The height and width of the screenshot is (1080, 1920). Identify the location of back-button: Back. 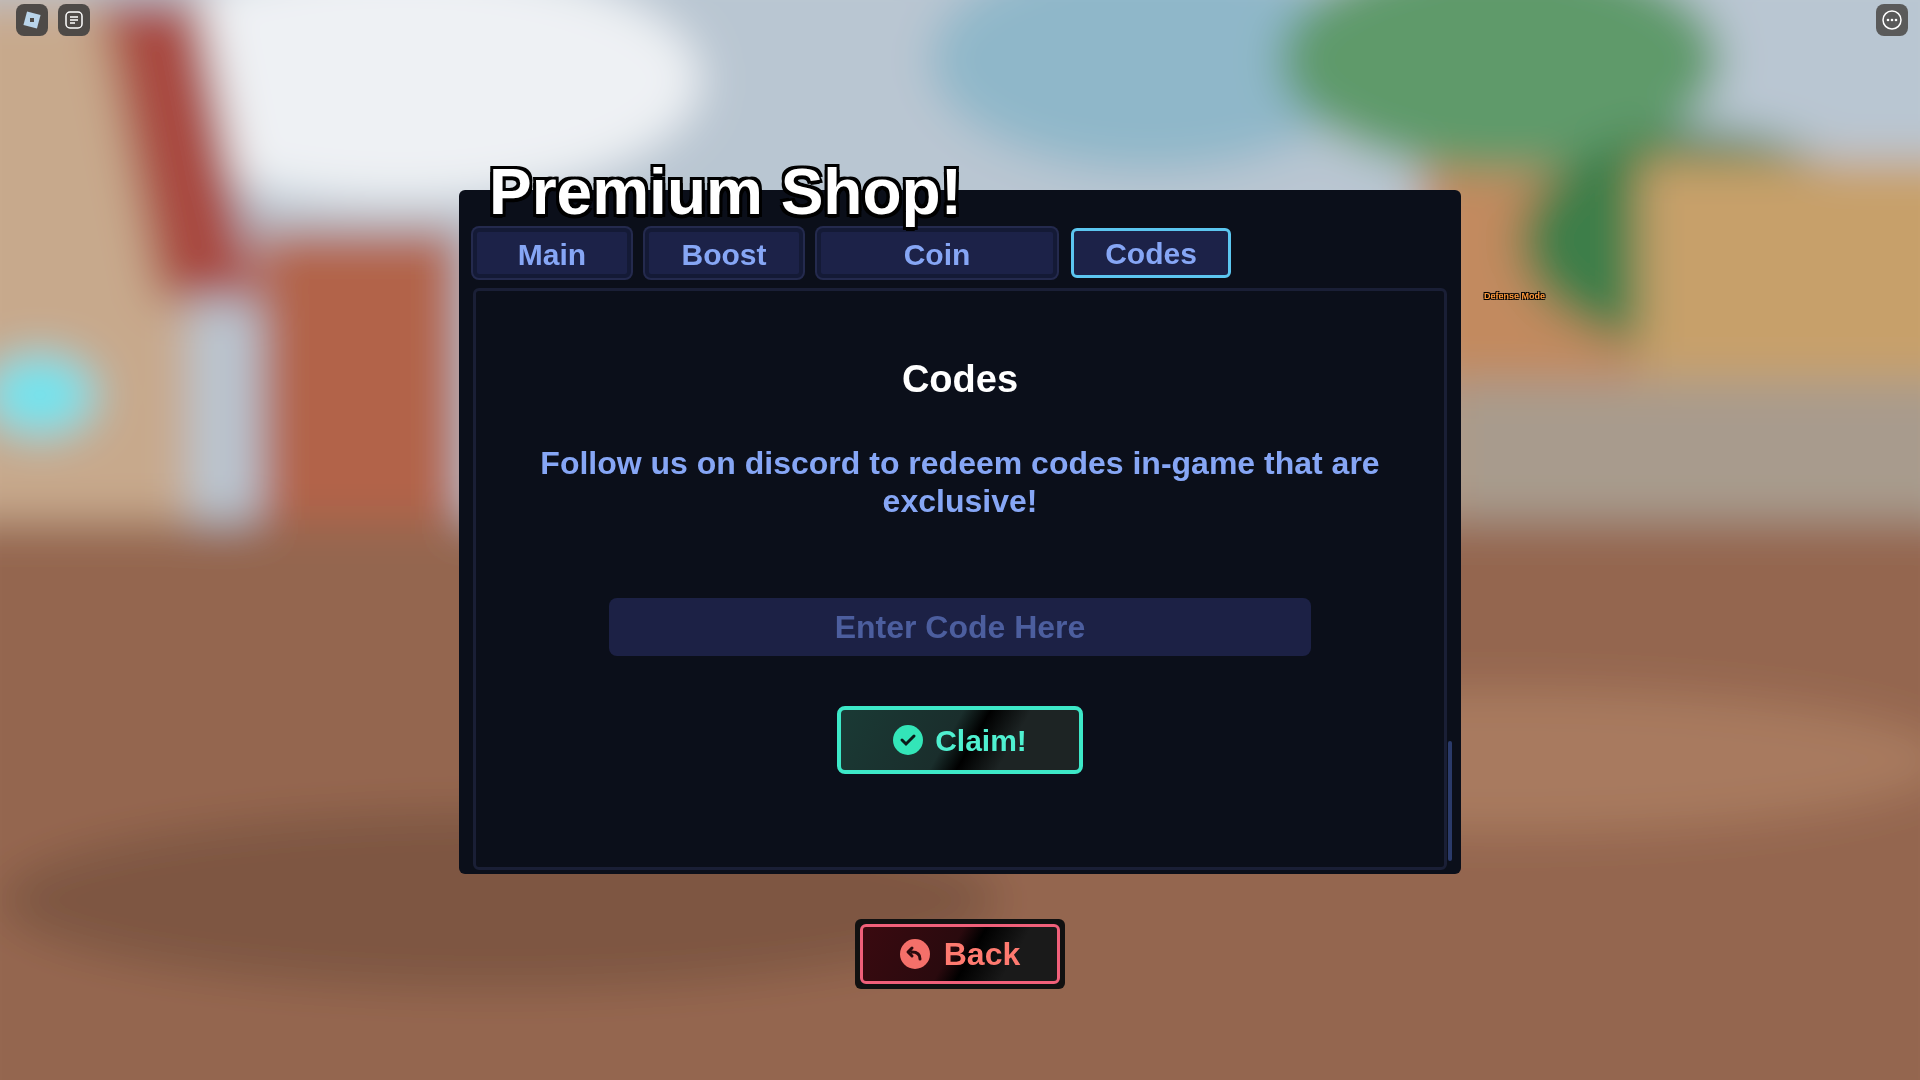
(960, 954).